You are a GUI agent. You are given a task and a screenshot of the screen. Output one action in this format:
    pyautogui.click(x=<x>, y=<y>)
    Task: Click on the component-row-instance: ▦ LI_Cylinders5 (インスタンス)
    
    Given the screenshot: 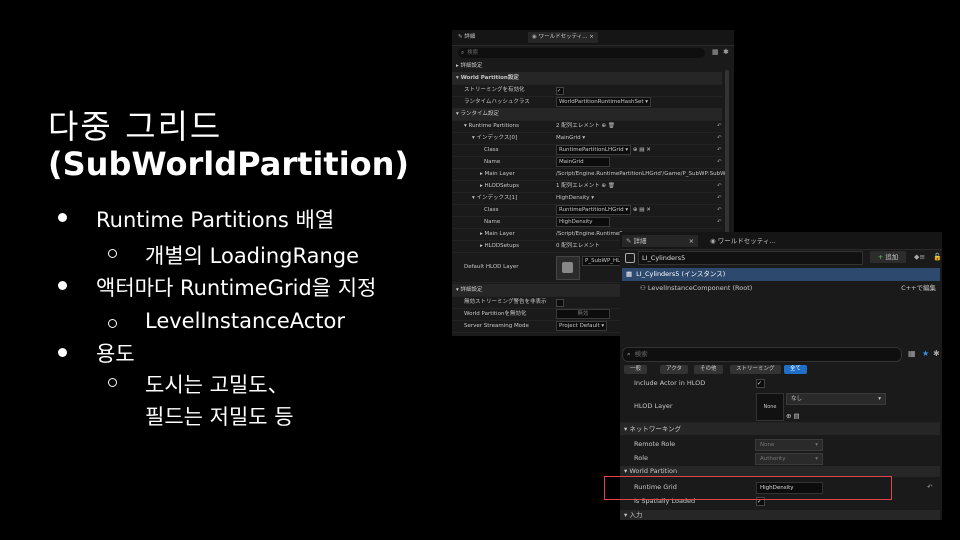 What is the action you would take?
    pyautogui.click(x=781, y=274)
    